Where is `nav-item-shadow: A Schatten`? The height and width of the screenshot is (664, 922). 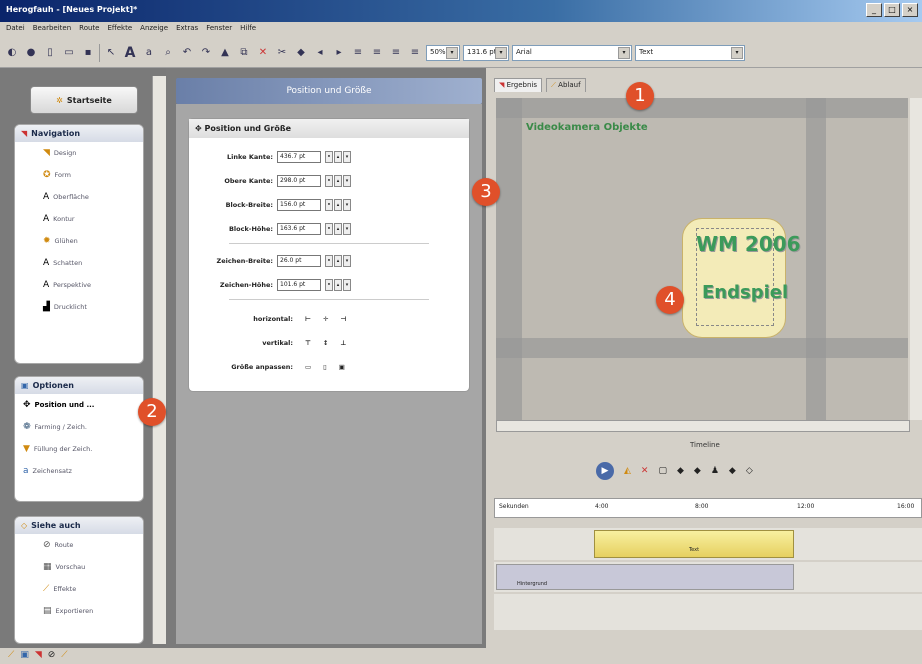
nav-item-shadow: A Schatten is located at coordinates (79, 263).